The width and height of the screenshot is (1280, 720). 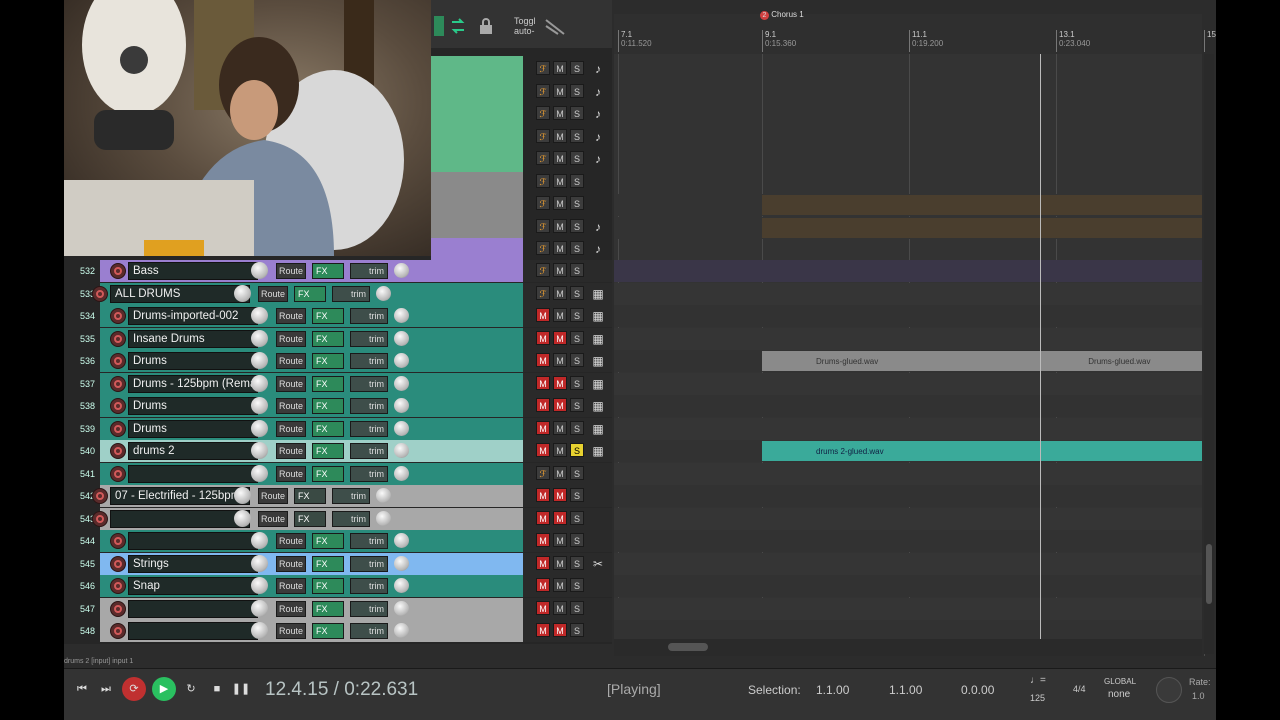 What do you see at coordinates (1079, 689) in the screenshot?
I see `time-signature: 4/4` at bounding box center [1079, 689].